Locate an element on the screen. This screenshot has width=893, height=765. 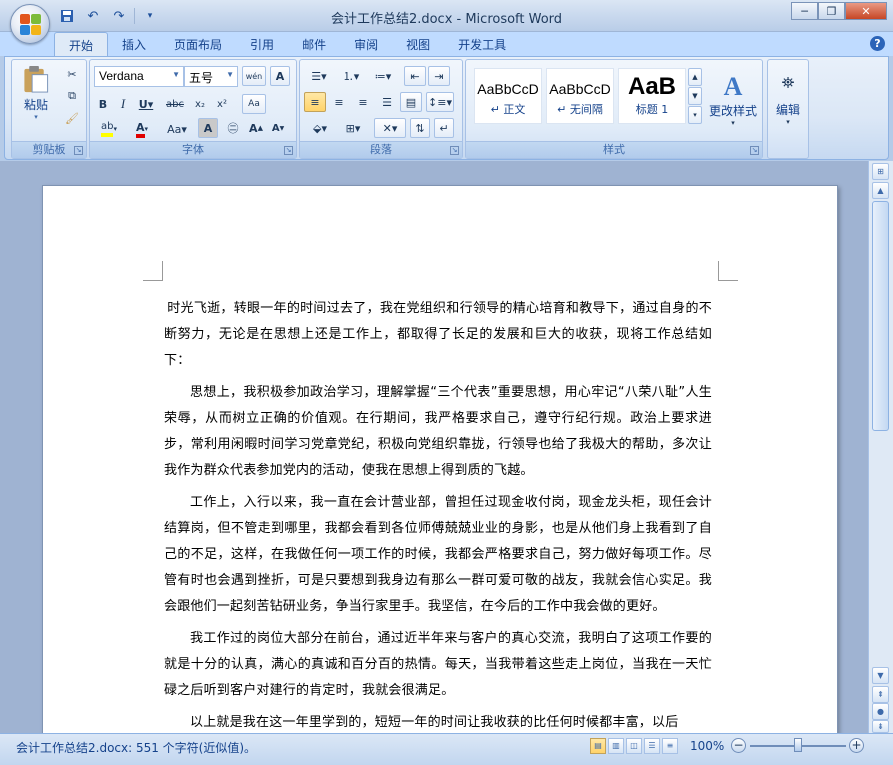
italic-icon: I is located at coordinates (123, 104).